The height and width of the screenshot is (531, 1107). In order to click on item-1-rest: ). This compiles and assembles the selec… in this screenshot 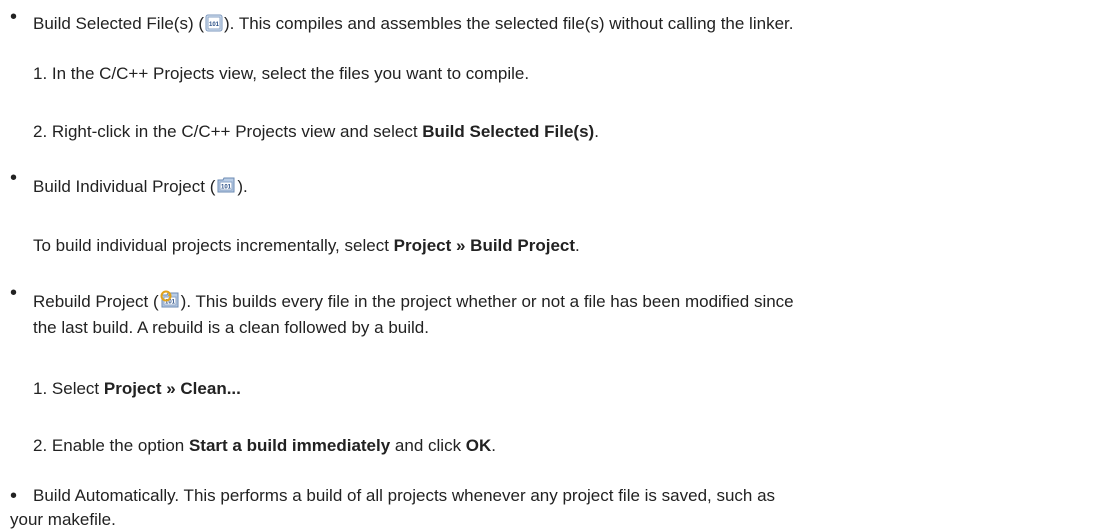, I will do `click(509, 23)`.